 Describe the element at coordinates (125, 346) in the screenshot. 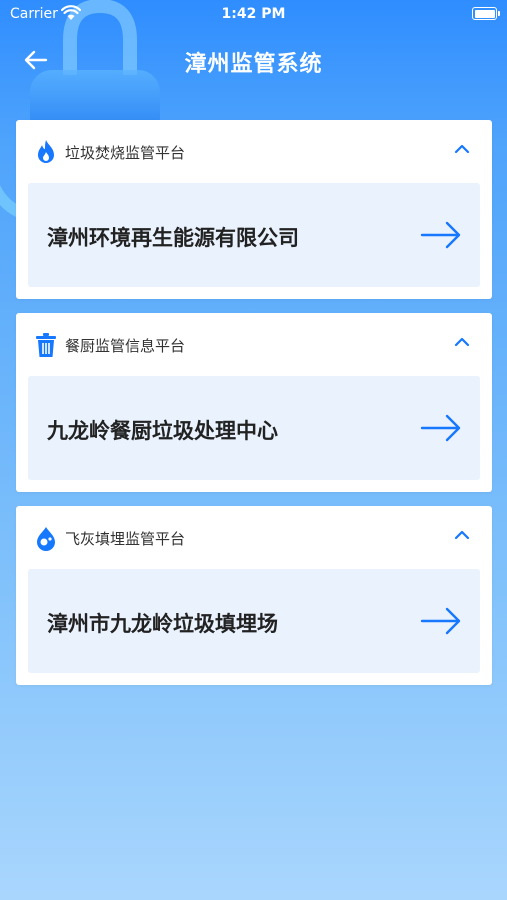

I see `platform-name: 餐厨监管信息平台` at that location.